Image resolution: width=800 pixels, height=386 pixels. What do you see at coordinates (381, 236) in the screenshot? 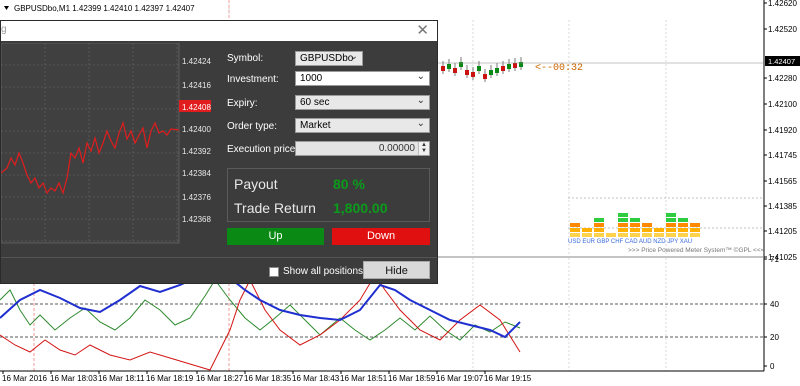
I see `down-button: Down` at bounding box center [381, 236].